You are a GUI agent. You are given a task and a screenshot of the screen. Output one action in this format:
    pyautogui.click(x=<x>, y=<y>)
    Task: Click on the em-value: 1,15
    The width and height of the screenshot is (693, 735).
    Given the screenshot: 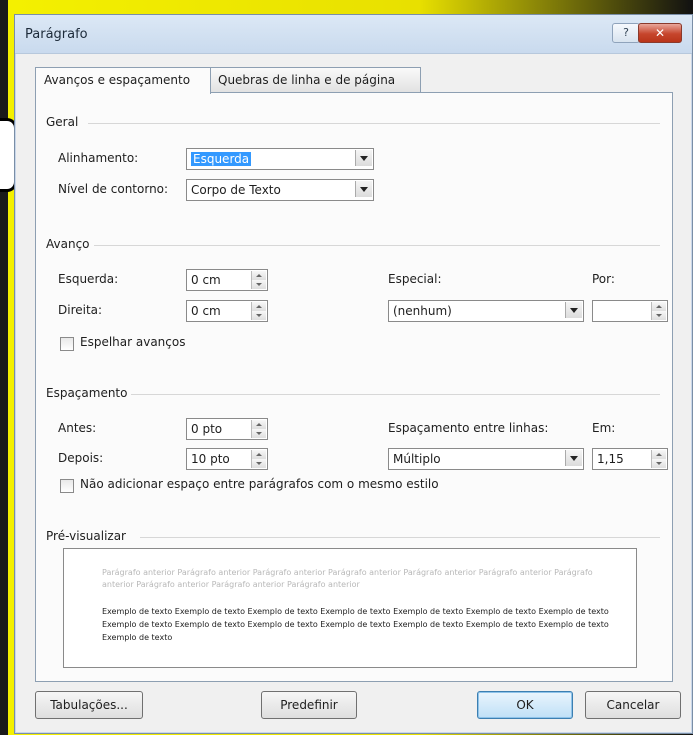 What is the action you would take?
    pyautogui.click(x=610, y=459)
    